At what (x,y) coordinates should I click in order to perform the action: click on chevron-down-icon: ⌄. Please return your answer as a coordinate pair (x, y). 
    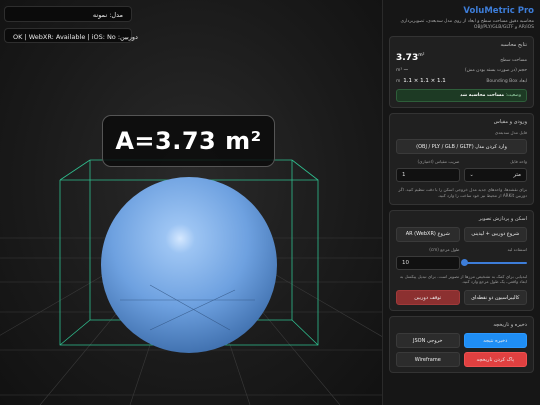
    Looking at the image, I should click on (471, 174).